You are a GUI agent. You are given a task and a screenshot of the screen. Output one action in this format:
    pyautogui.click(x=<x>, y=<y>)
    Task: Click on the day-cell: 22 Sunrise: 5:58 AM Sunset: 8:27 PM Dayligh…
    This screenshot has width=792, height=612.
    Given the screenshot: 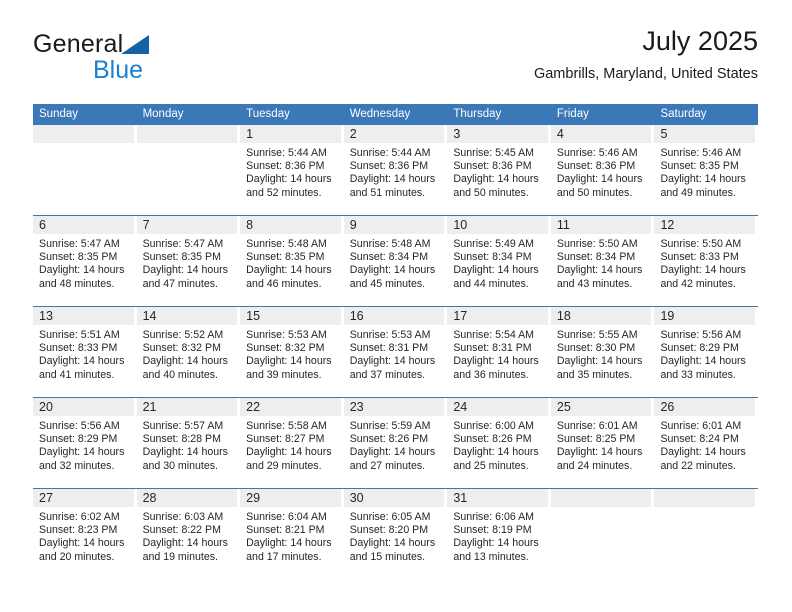 What is the action you would take?
    pyautogui.click(x=292, y=443)
    